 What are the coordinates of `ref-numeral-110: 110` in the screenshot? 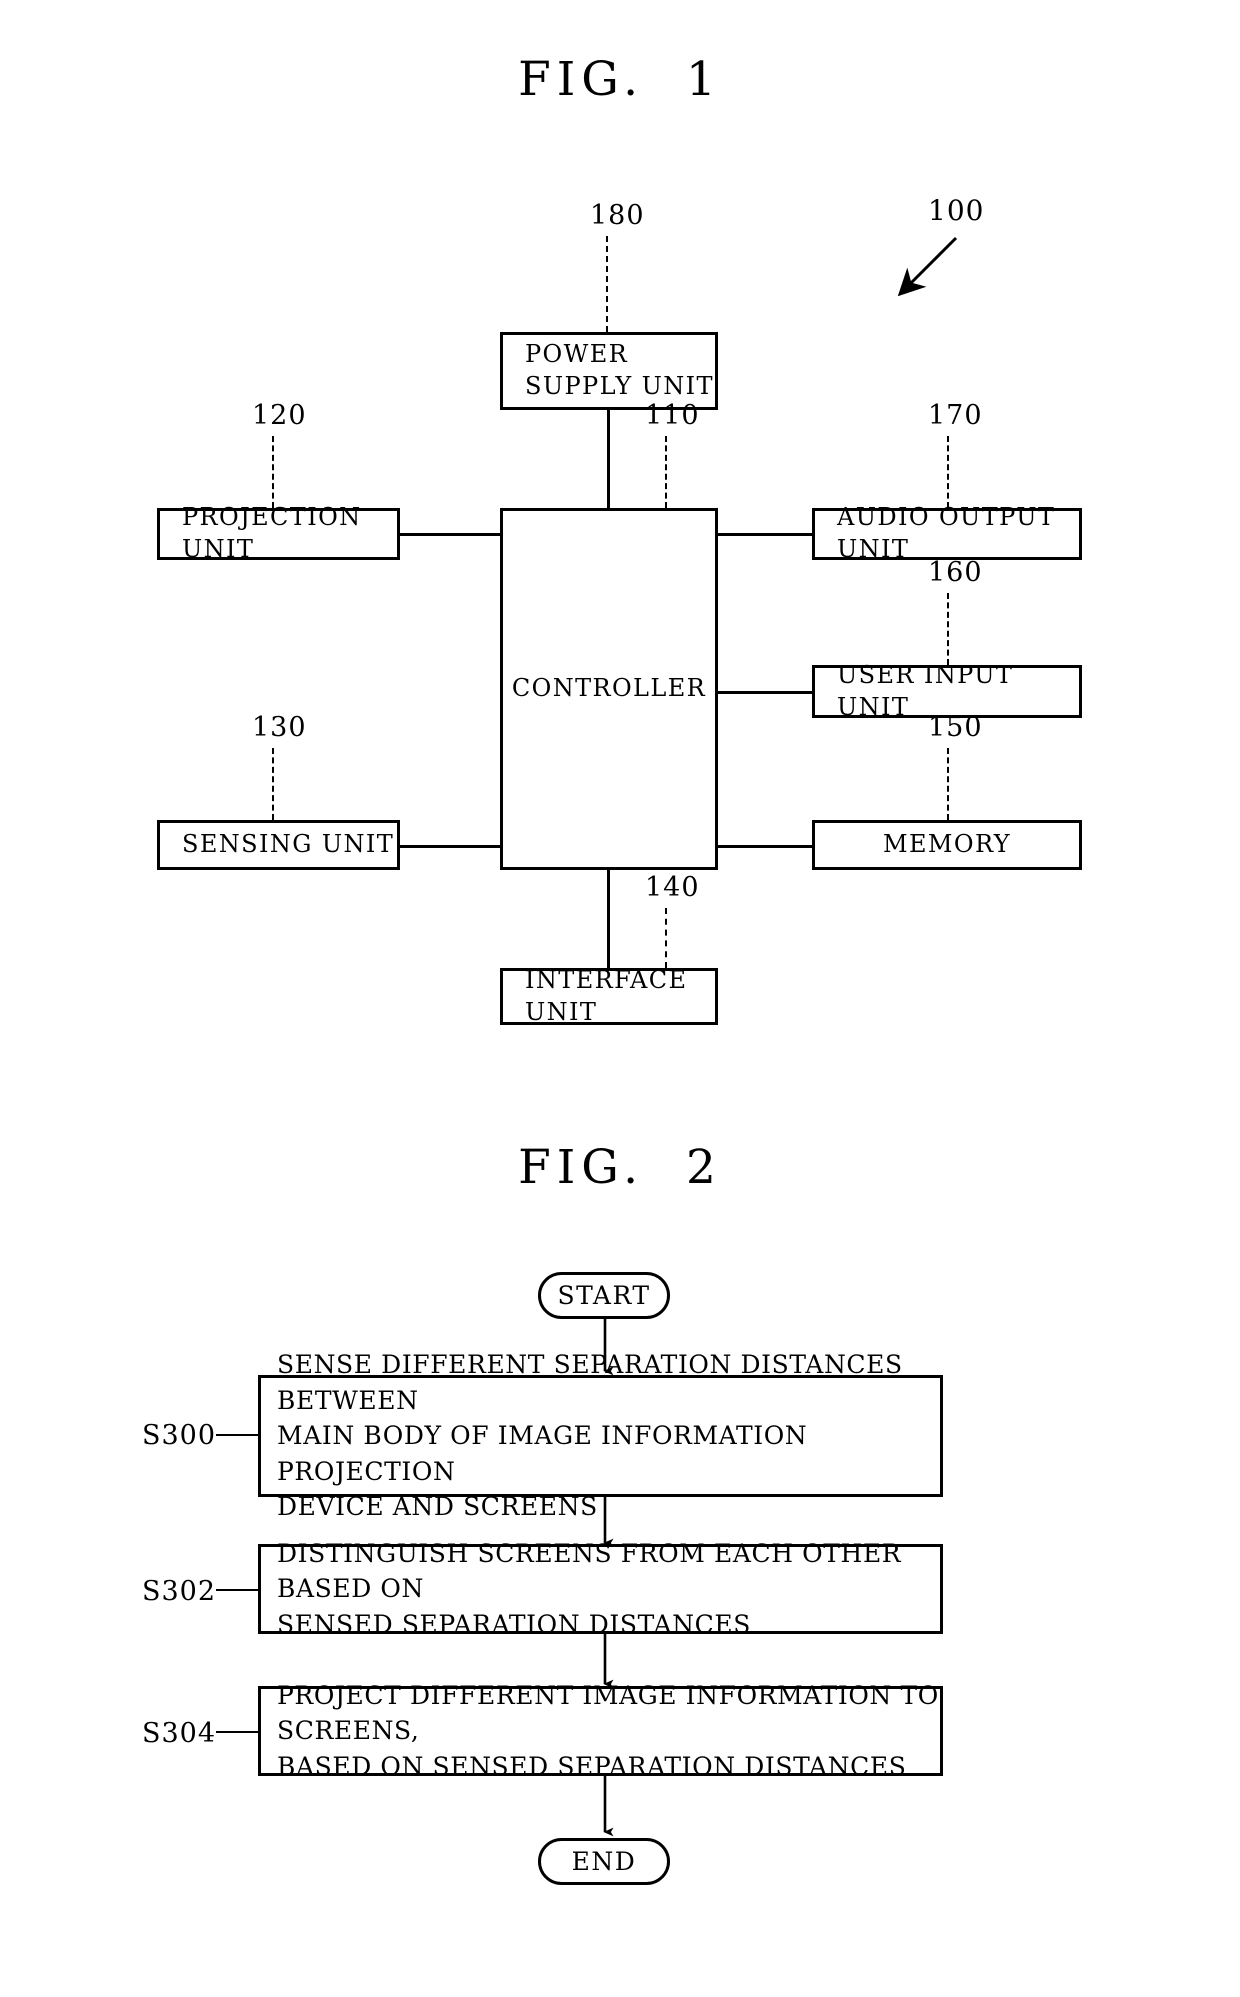 It's located at (672, 415).